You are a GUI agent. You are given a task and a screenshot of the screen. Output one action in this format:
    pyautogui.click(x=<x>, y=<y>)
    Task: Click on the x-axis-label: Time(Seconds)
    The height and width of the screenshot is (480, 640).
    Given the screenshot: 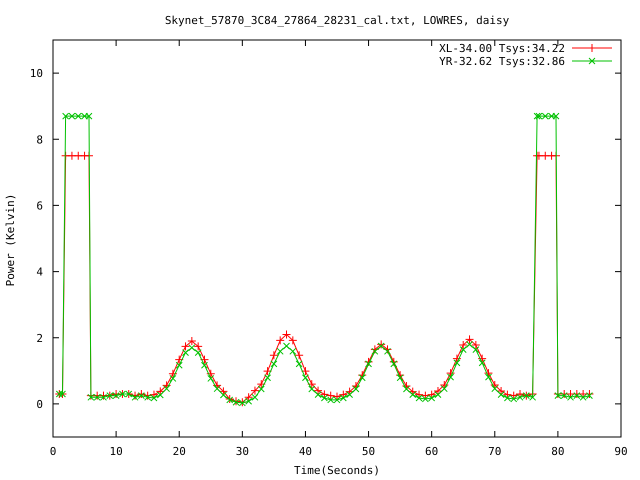 What is the action you would take?
    pyautogui.click(x=337, y=470)
    